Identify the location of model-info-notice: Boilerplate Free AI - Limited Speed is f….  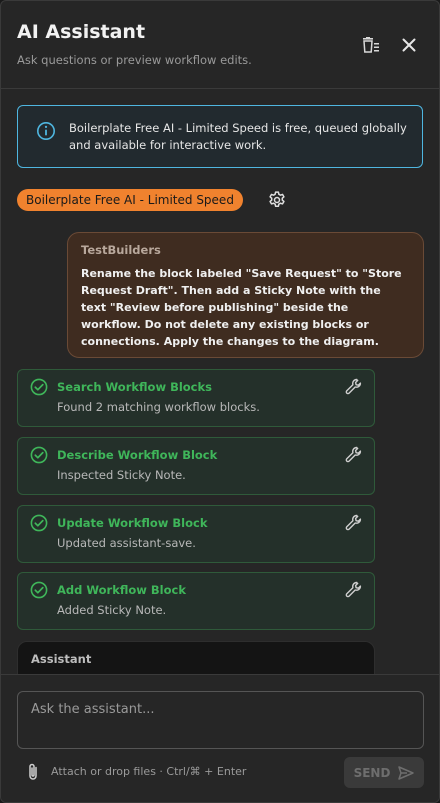
(220, 136).